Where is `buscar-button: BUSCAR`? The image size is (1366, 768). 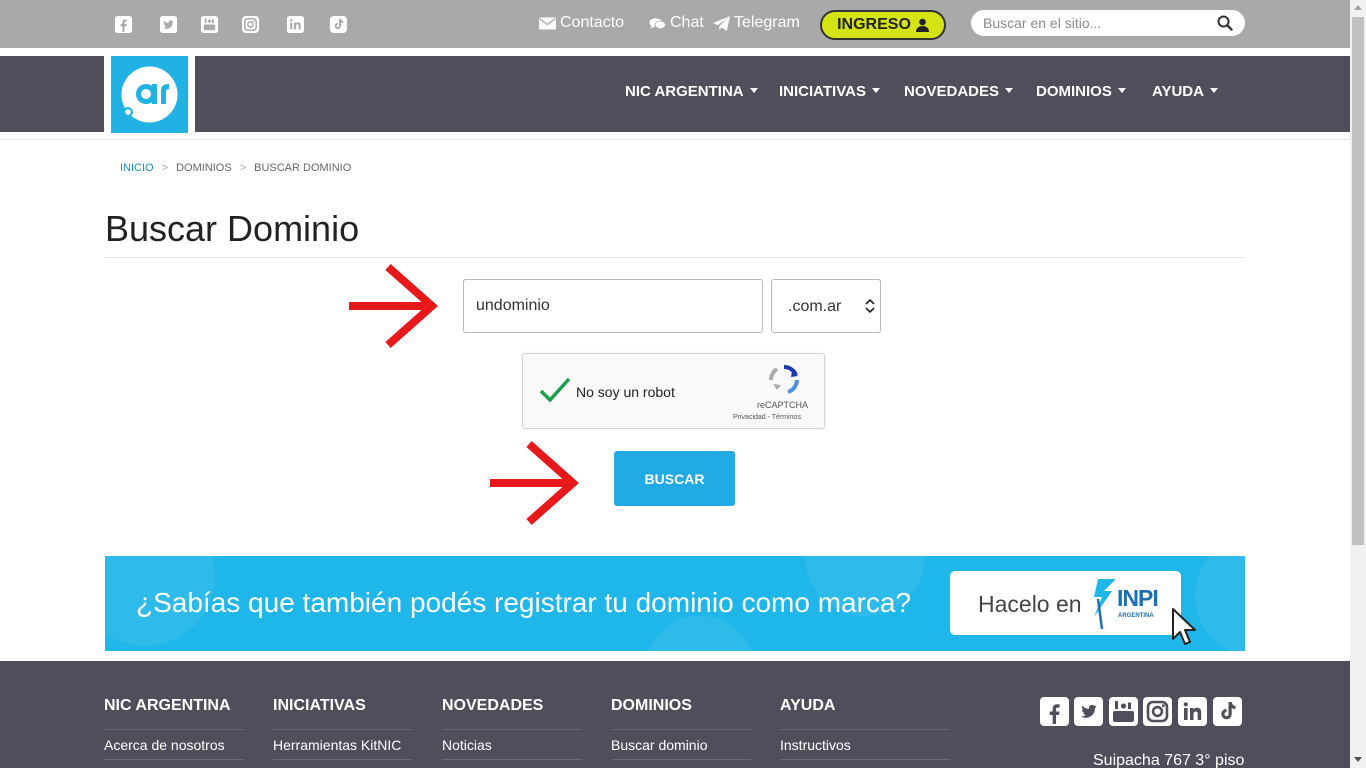 buscar-button: BUSCAR is located at coordinates (674, 478).